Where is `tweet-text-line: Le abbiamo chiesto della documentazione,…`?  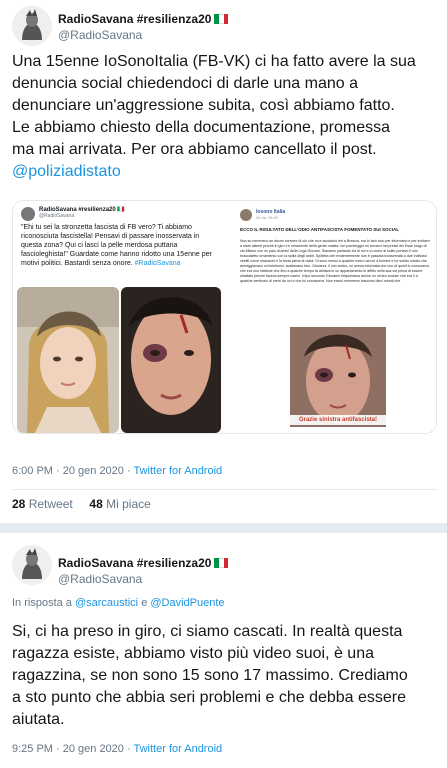 tweet-text-line: Le abbiamo chiesto della documentazione,… is located at coordinates (201, 127).